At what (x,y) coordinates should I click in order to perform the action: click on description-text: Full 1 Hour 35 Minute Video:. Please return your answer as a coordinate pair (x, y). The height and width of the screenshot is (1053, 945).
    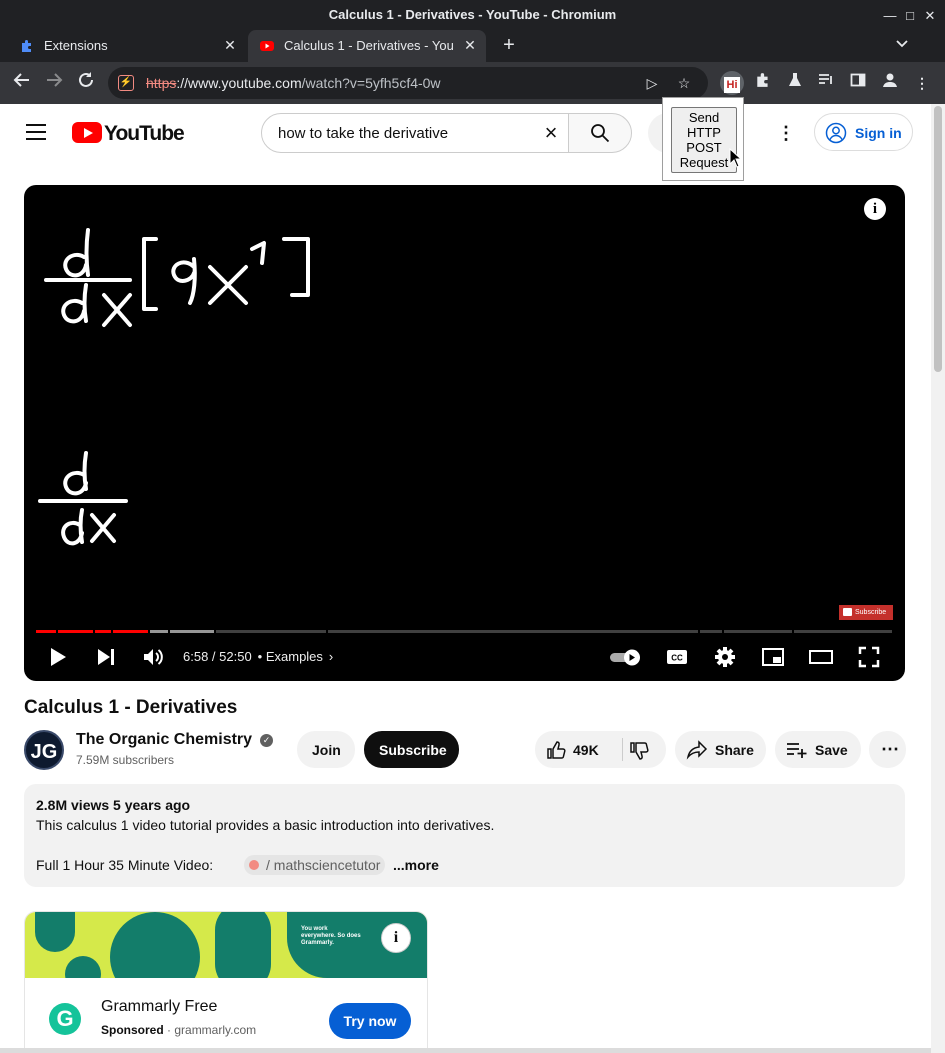
    Looking at the image, I should click on (125, 865).